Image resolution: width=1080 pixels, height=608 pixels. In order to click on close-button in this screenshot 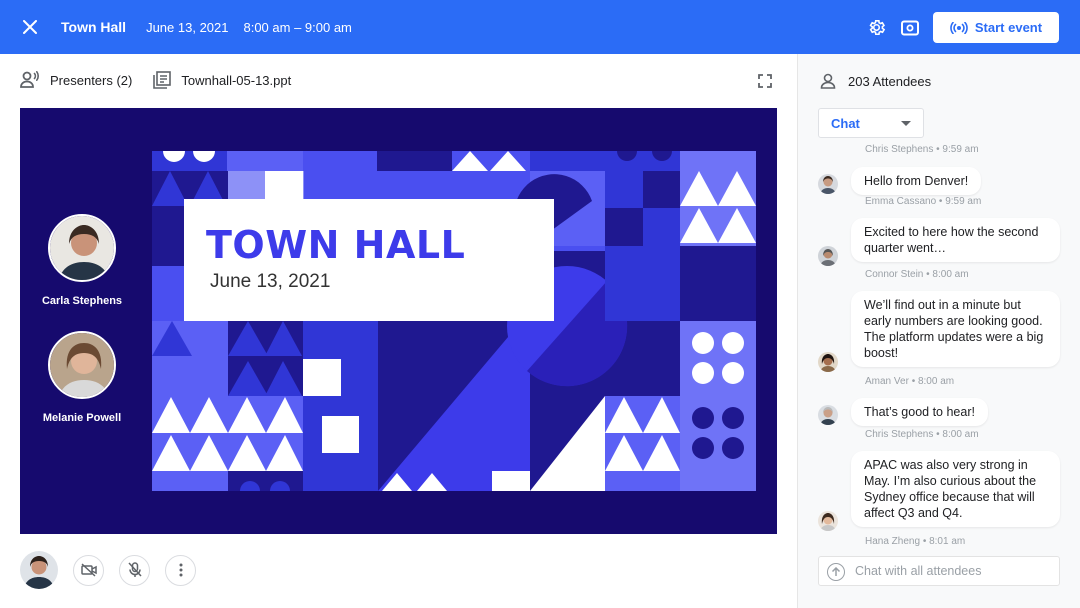, I will do `click(30, 27)`.